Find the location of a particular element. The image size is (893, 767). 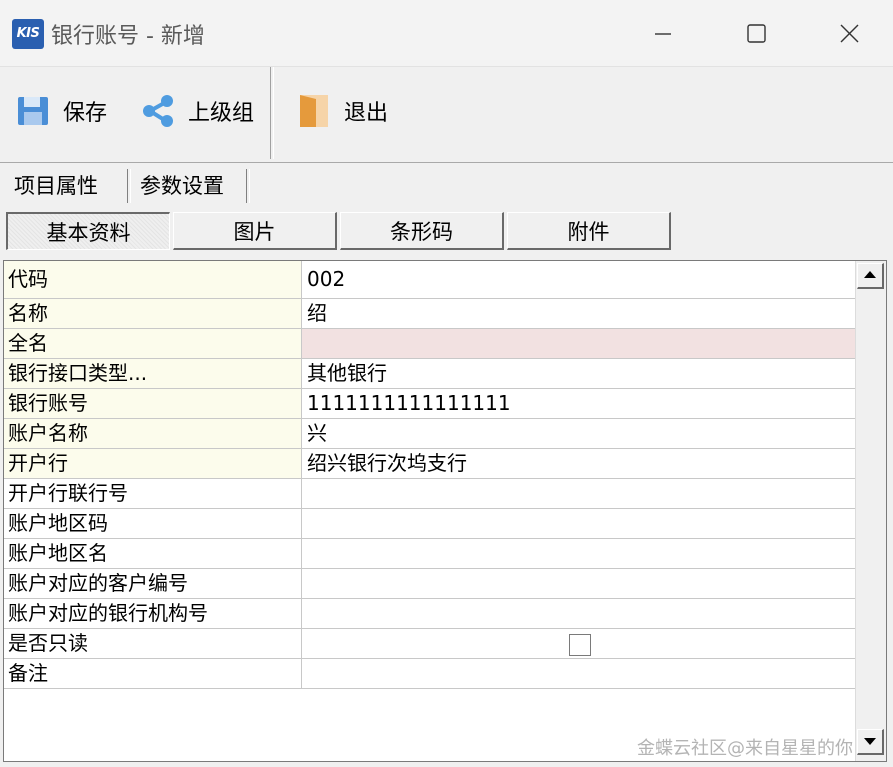

minimize-button is located at coordinates (663, 34).